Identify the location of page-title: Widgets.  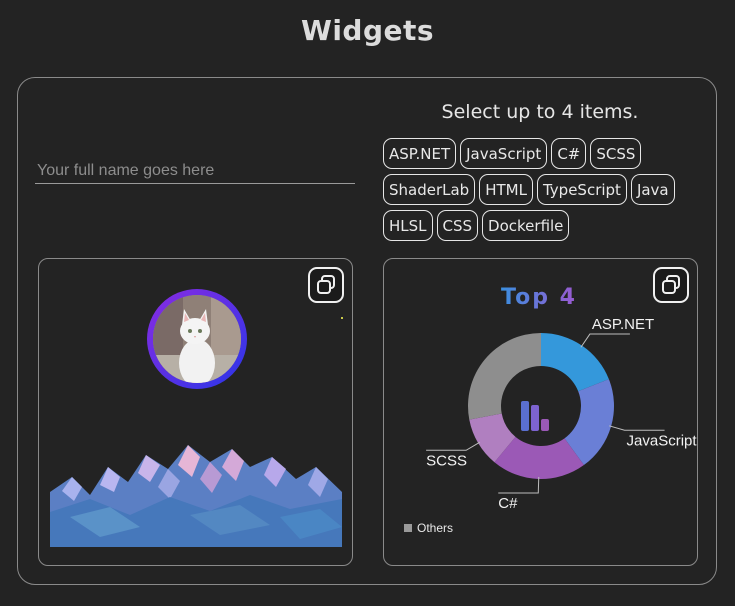
(367, 30).